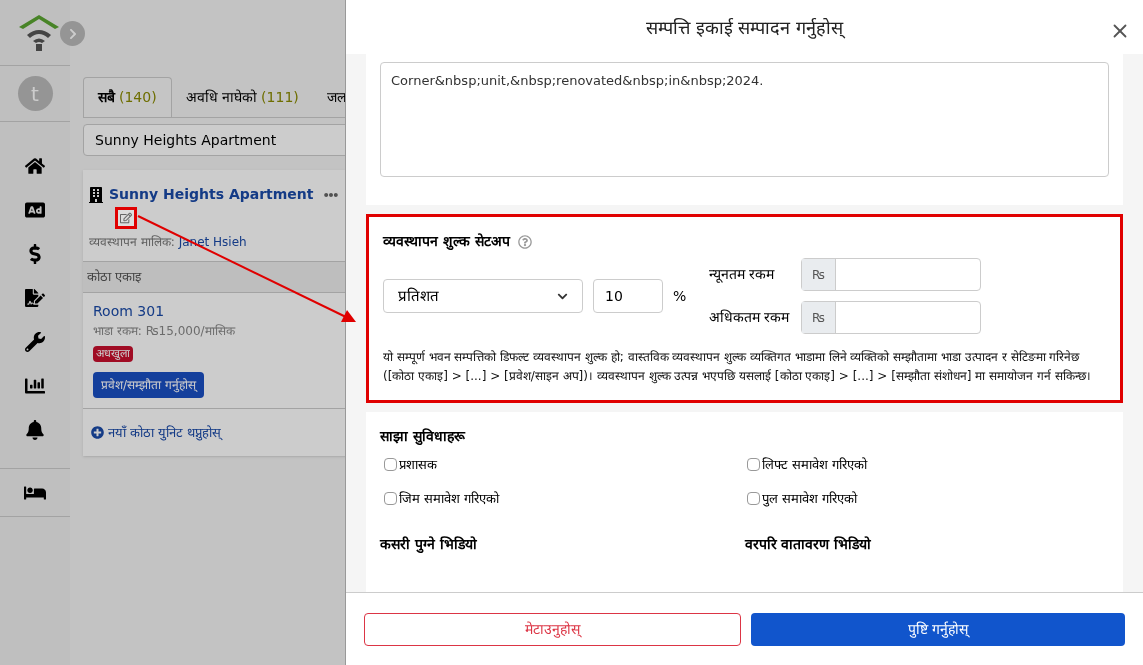  Describe the element at coordinates (814, 465) in the screenshot. I see `checkbox-label: लिफ्ट समावेश गरिएको` at that location.